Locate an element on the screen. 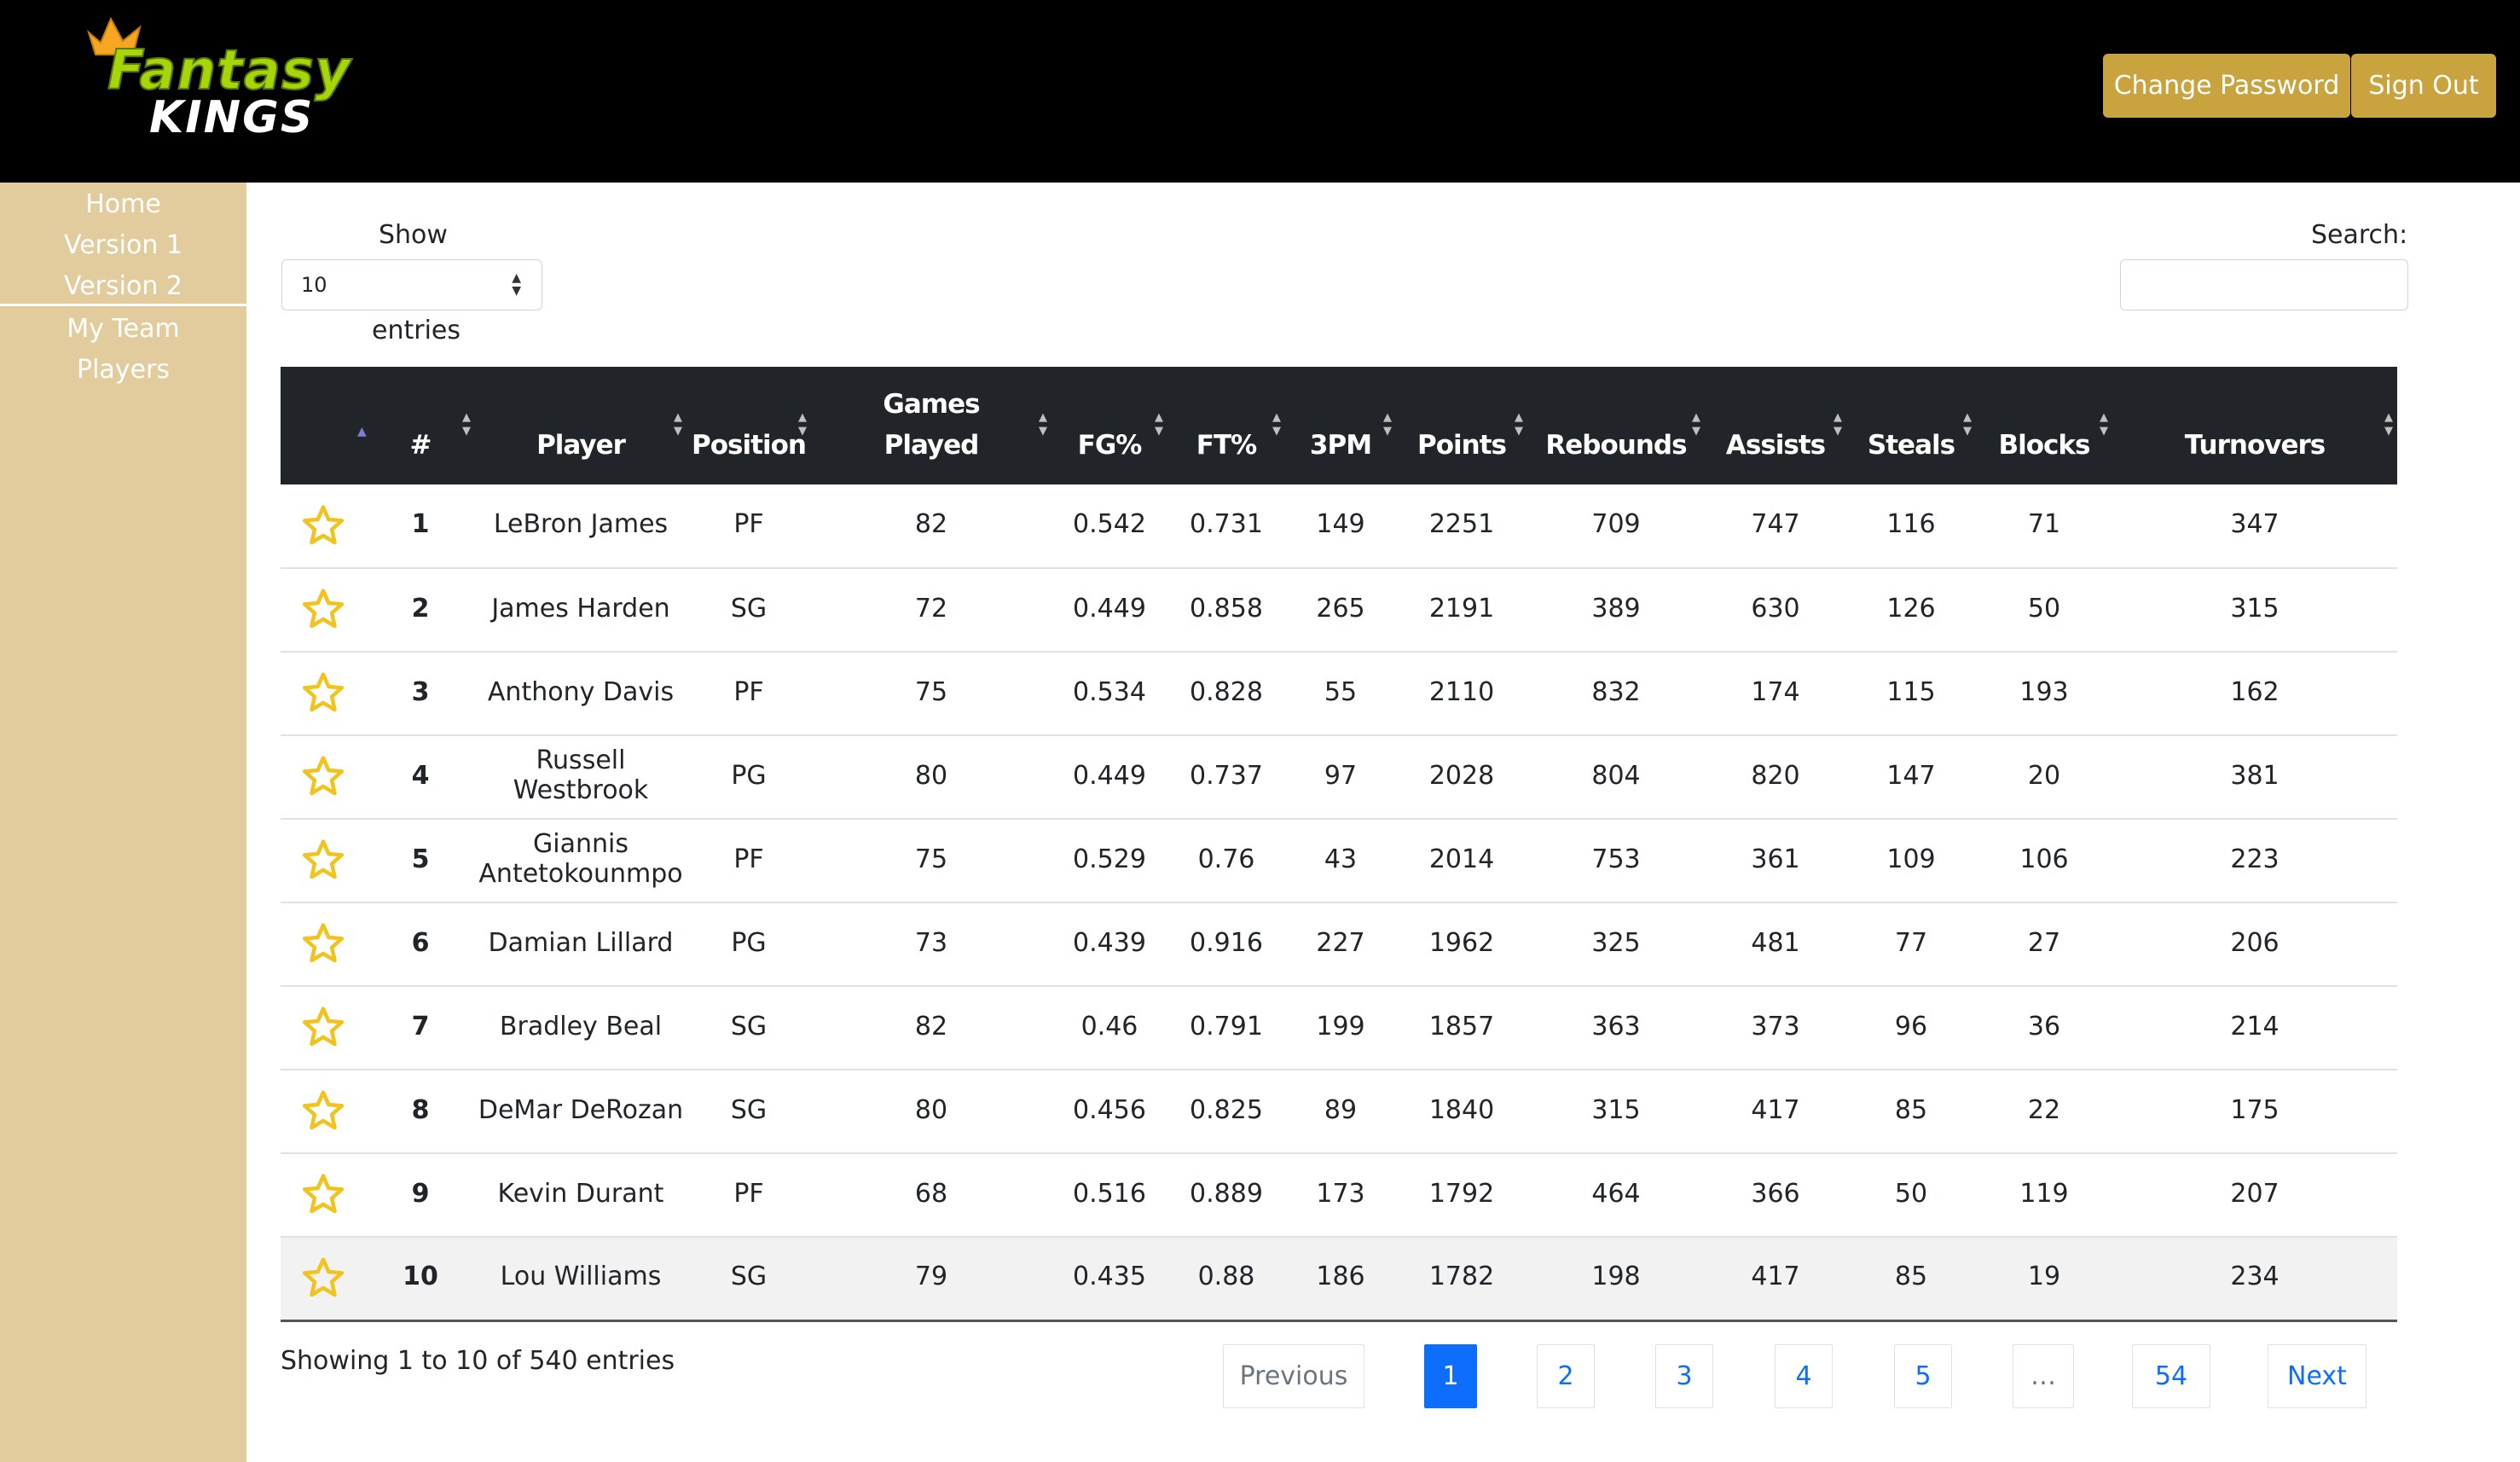 This screenshot has width=2520, height=1462. column-header-assists: Assists ▲ ▼ is located at coordinates (1776, 425).